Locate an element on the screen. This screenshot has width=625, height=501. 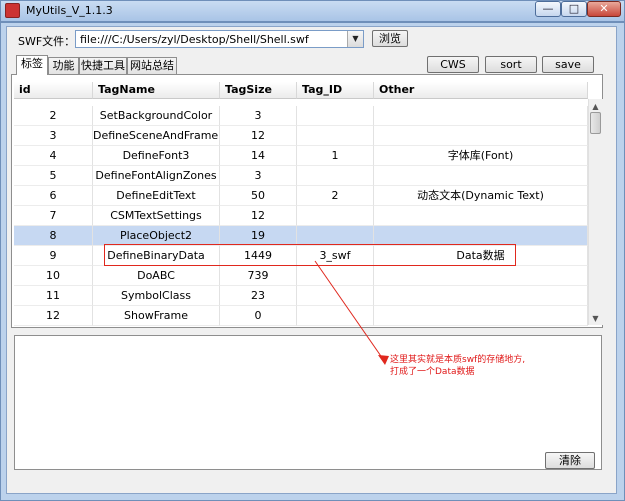
annotation-text: 这里其实就是本质swf的存储地方, 打成了一个Data数据 is located at coordinates (465, 366).